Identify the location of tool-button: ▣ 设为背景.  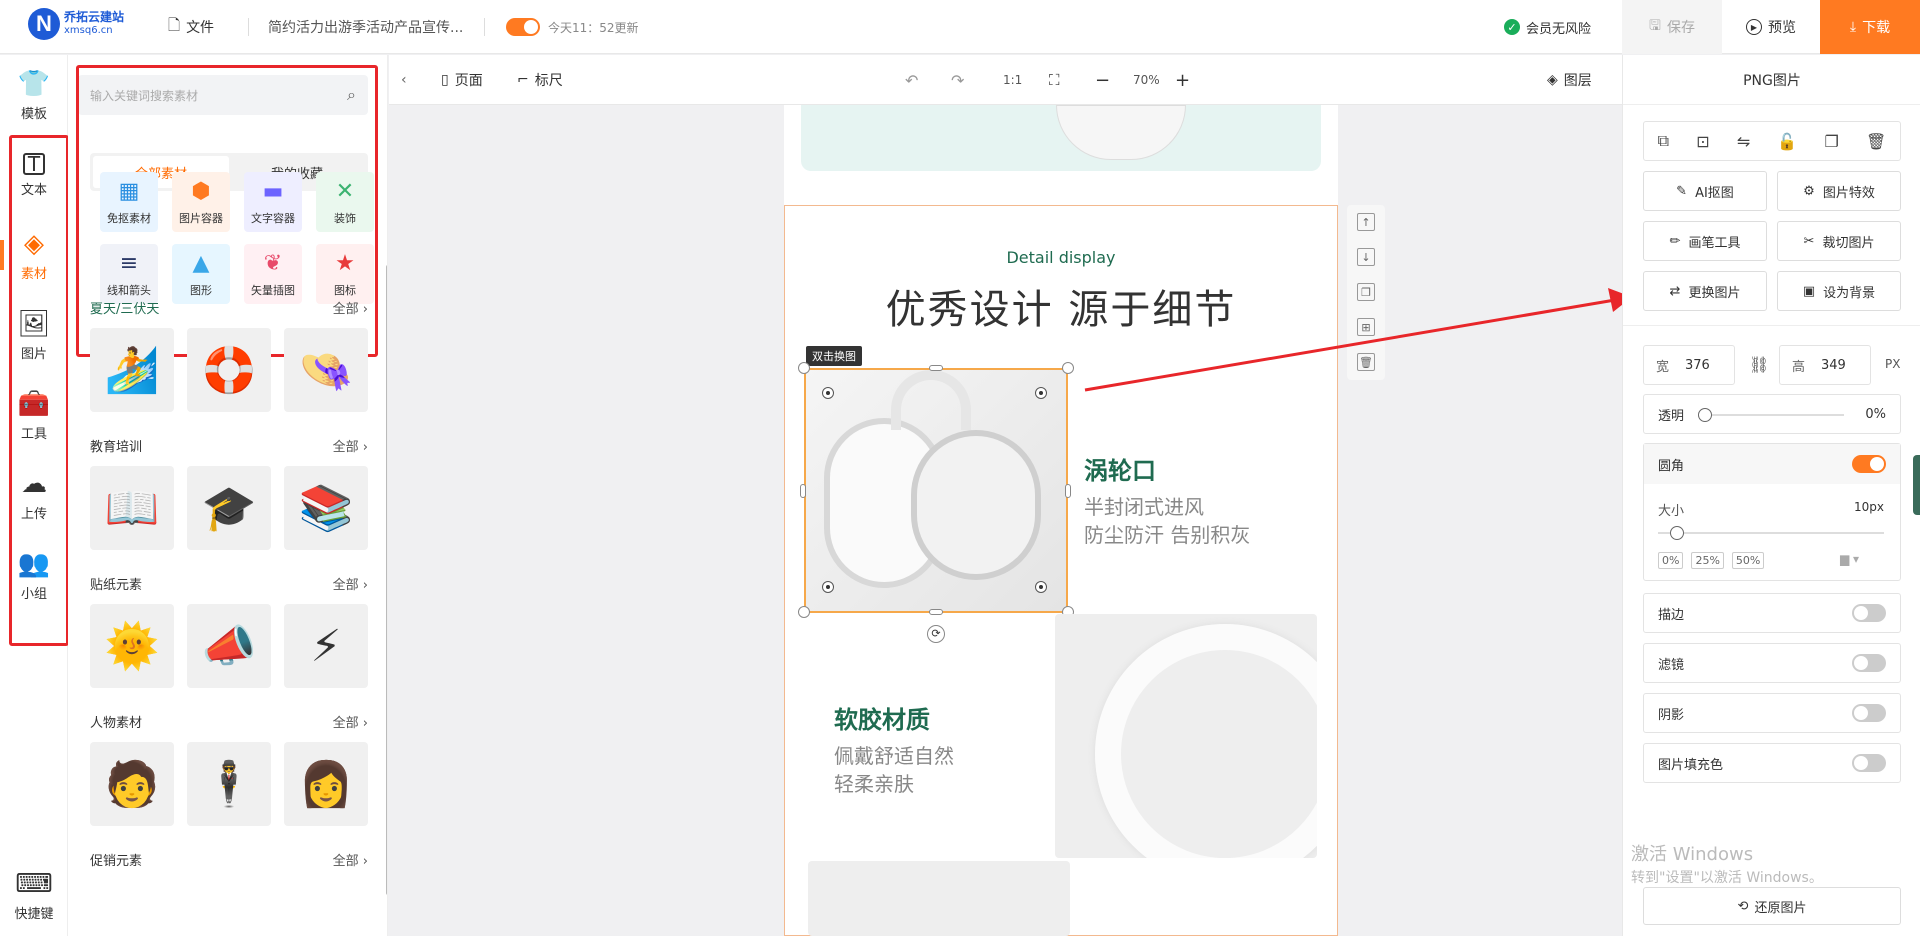
(1839, 291).